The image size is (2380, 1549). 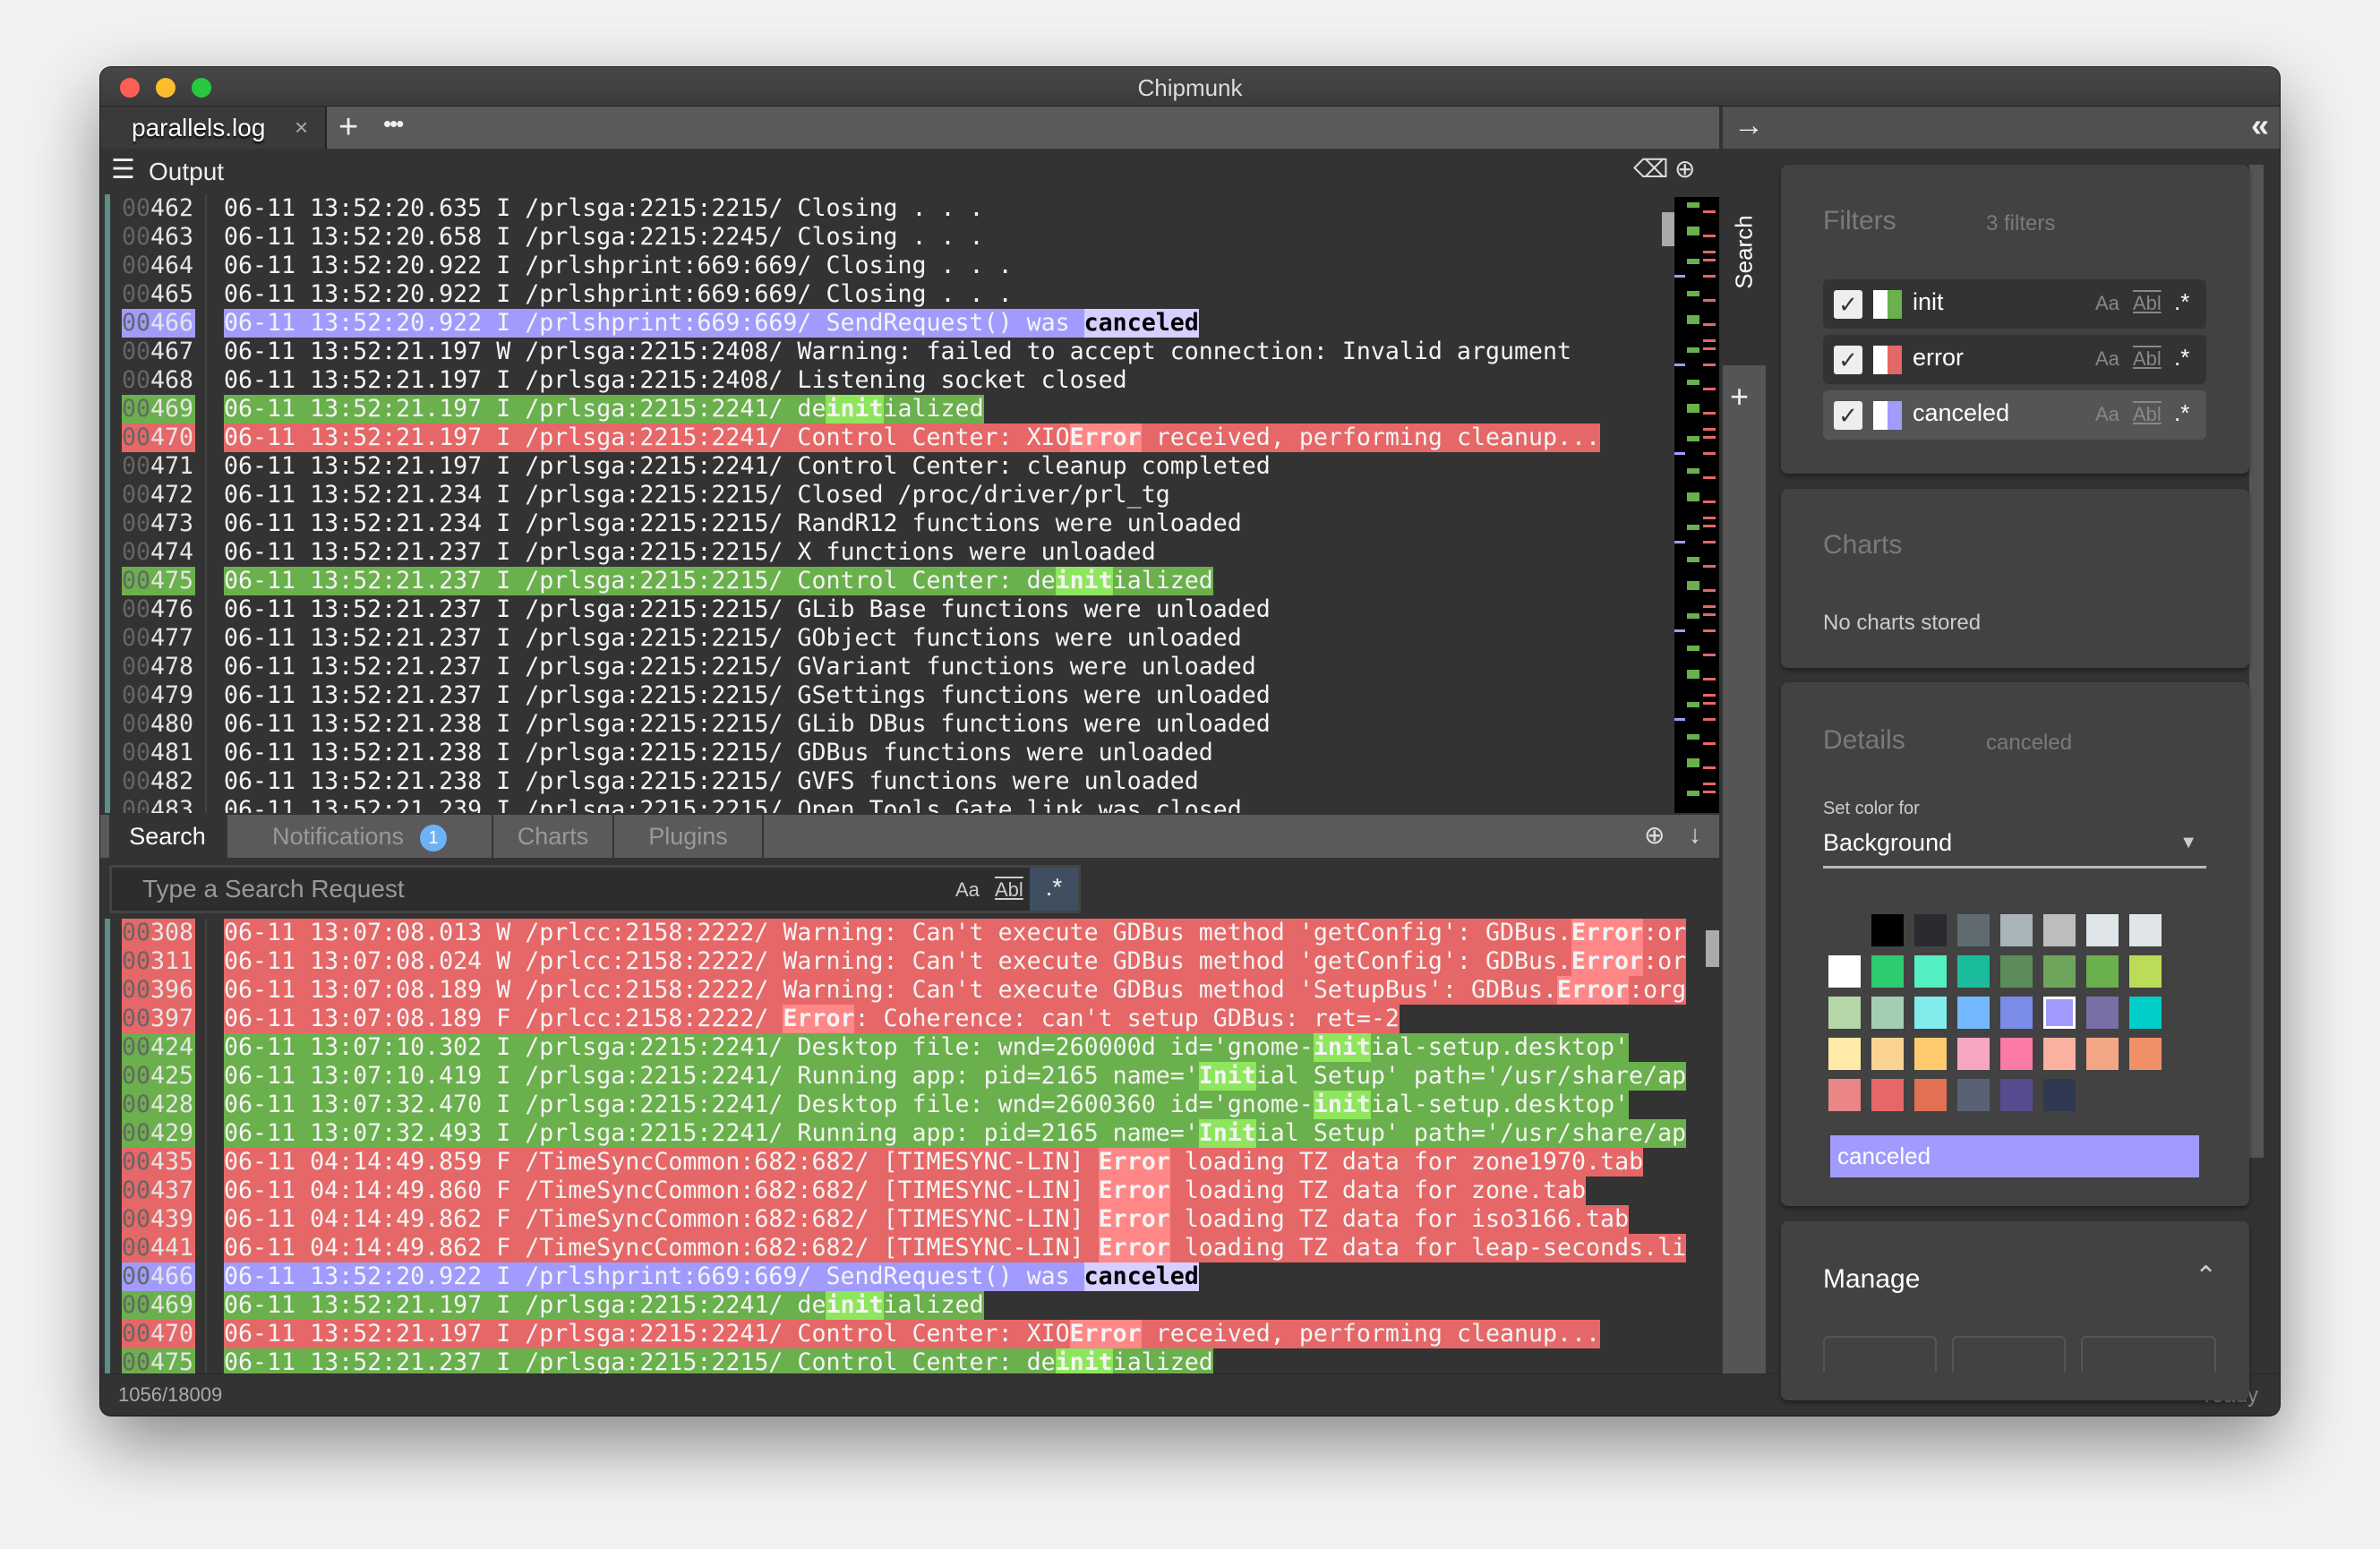 What do you see at coordinates (1651, 169) in the screenshot?
I see `eraser-icon: ⌫` at bounding box center [1651, 169].